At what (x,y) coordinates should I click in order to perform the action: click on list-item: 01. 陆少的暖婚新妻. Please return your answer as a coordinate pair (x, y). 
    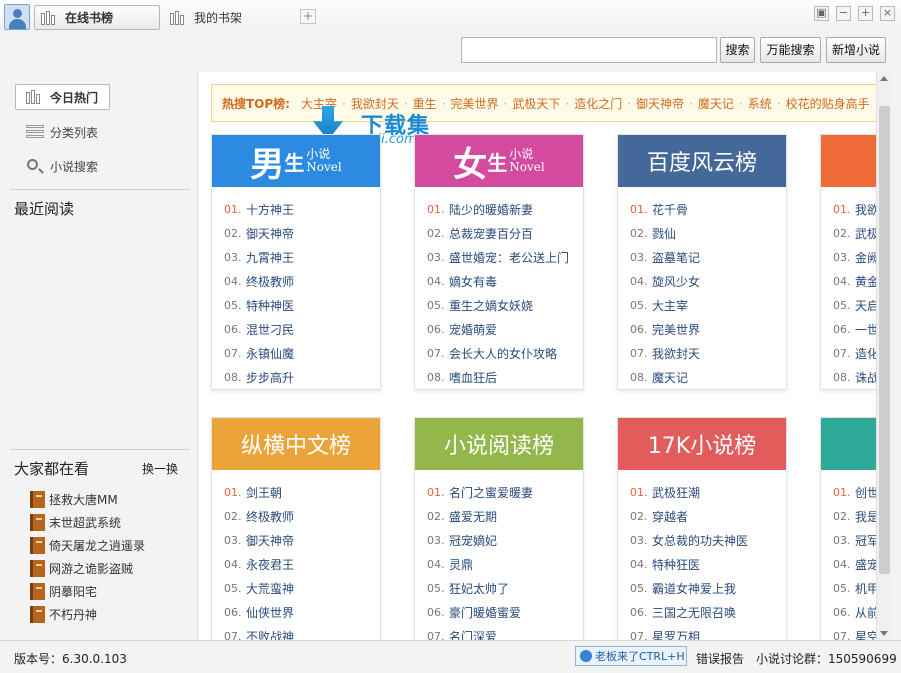
    Looking at the image, I should click on (505, 209).